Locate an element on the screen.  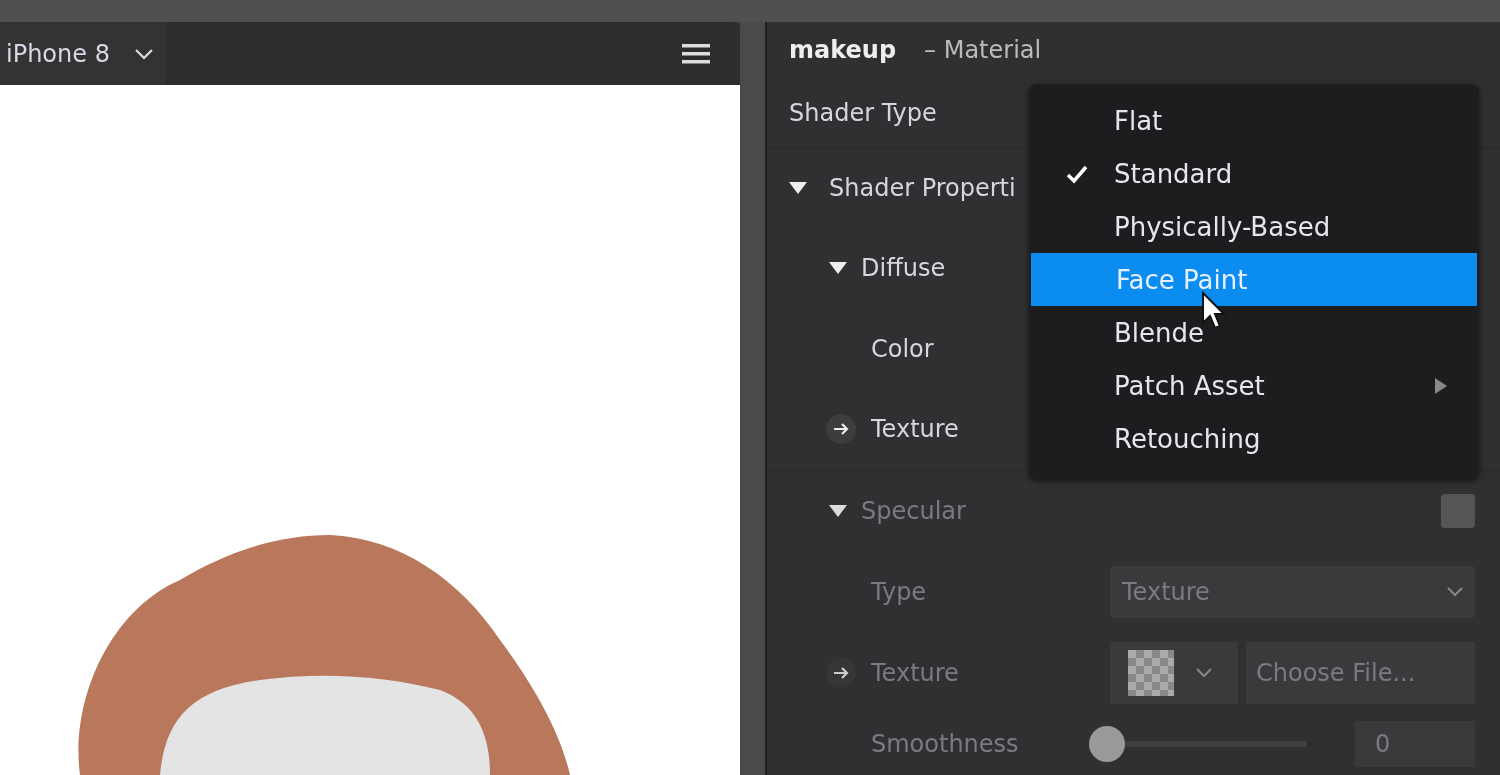
menu-item: Physically-Based is located at coordinates (1254, 226).